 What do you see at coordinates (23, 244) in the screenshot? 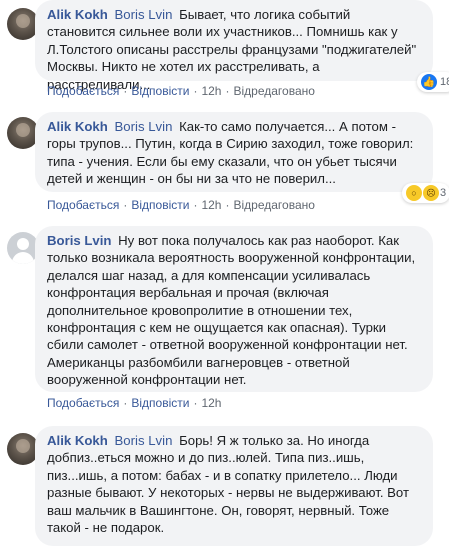
I see `avatar-head` at bounding box center [23, 244].